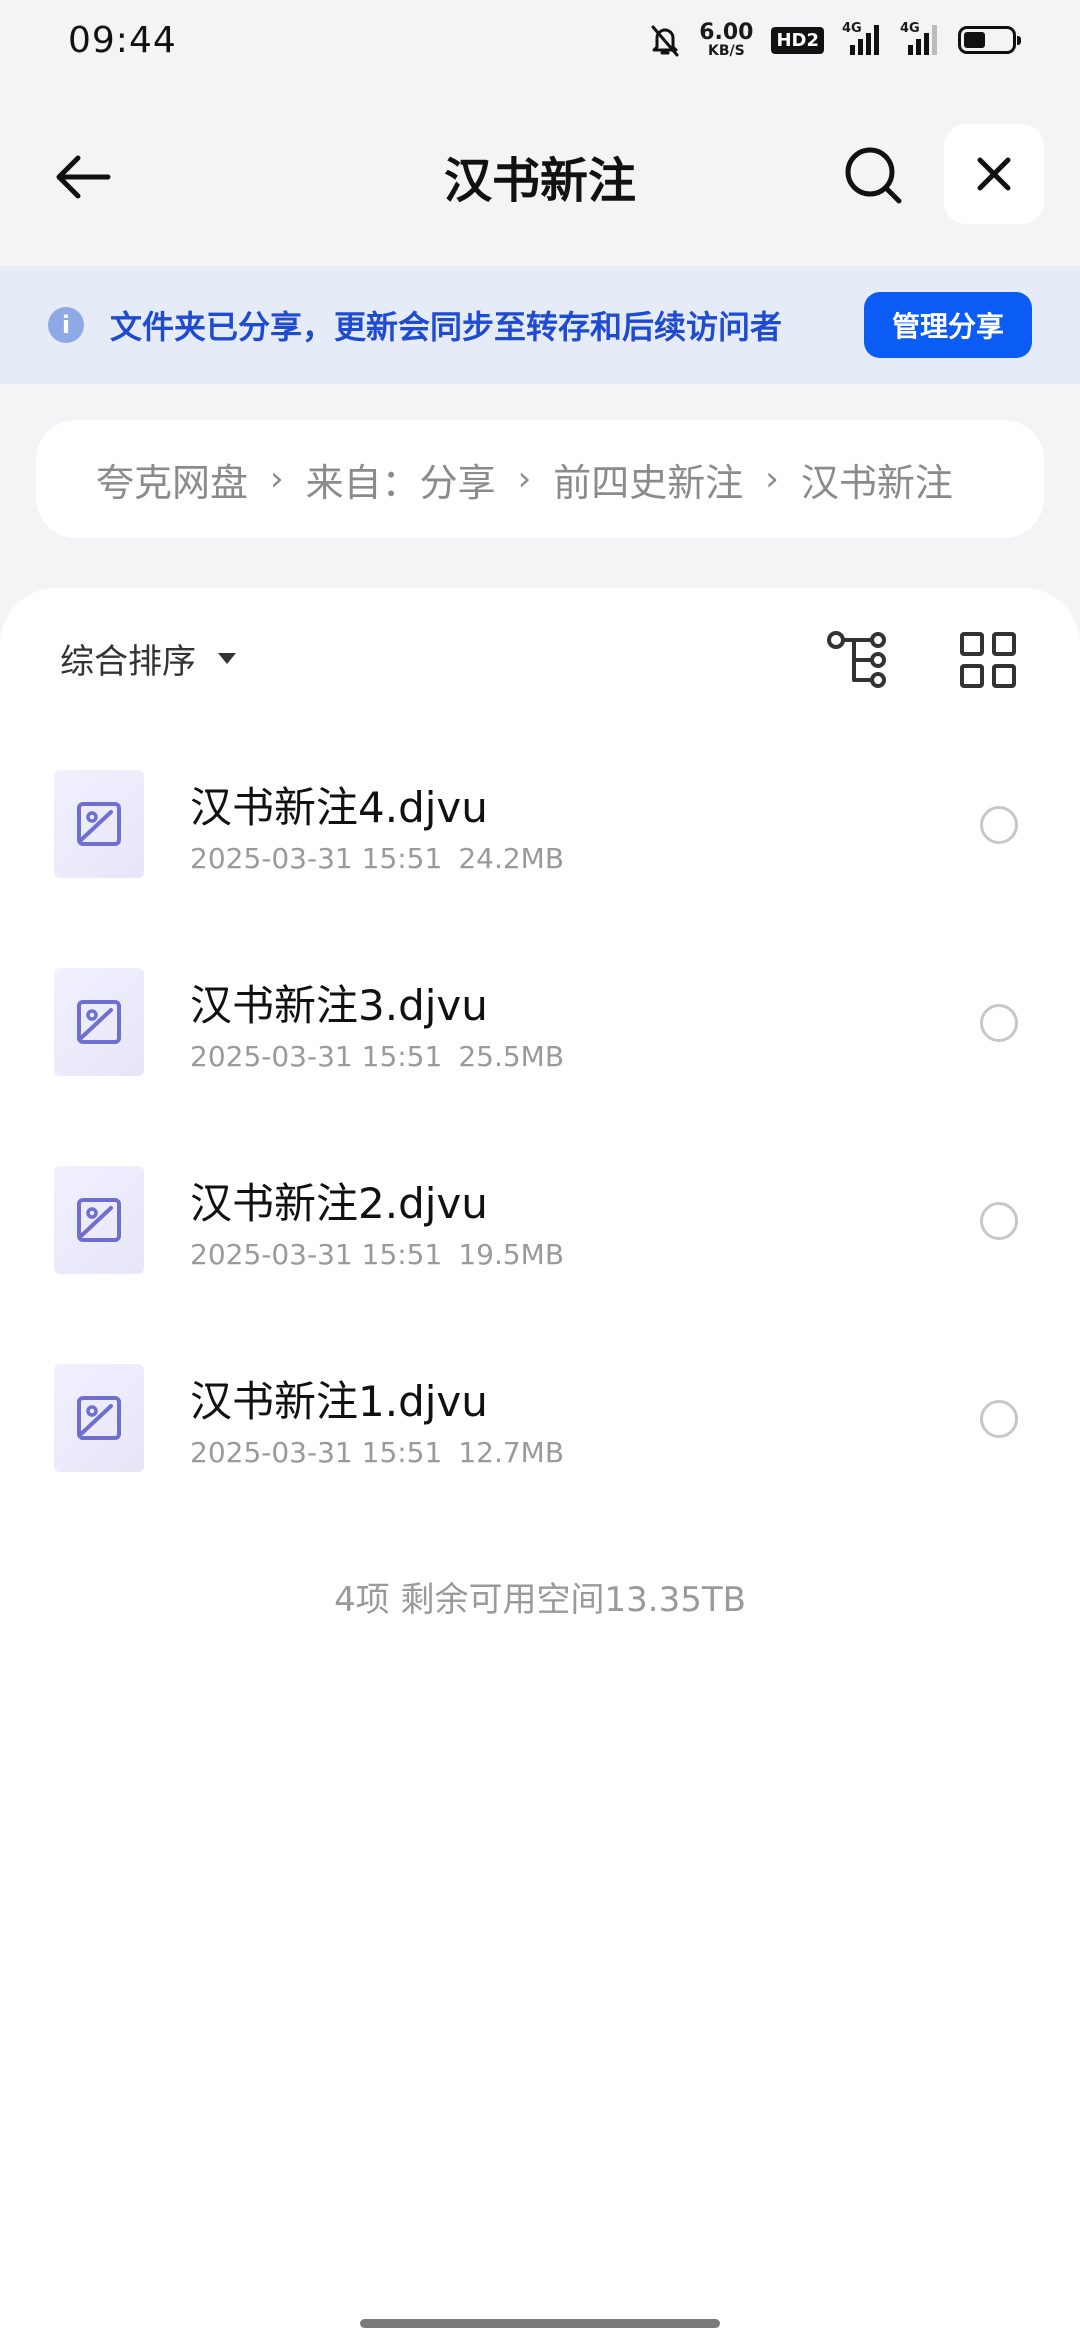 The height and width of the screenshot is (2340, 1080). I want to click on breadcrumb: 夸克网盘 › 来自：分享 › 前四史新注 › 汉书新注, so click(540, 479).